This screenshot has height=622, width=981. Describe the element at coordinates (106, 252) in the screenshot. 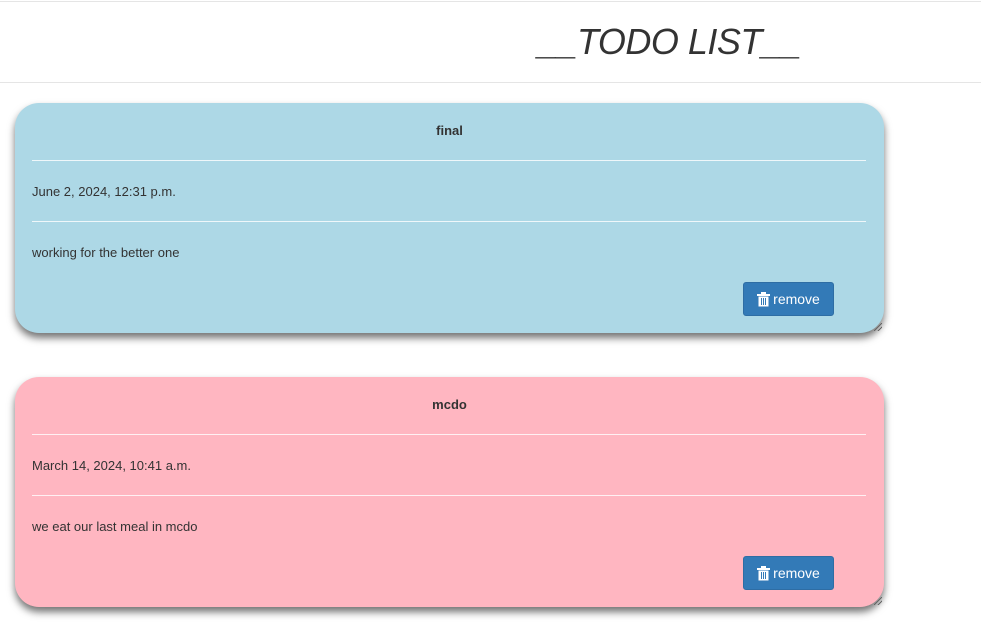

I see `todo-description: working for the better one` at that location.